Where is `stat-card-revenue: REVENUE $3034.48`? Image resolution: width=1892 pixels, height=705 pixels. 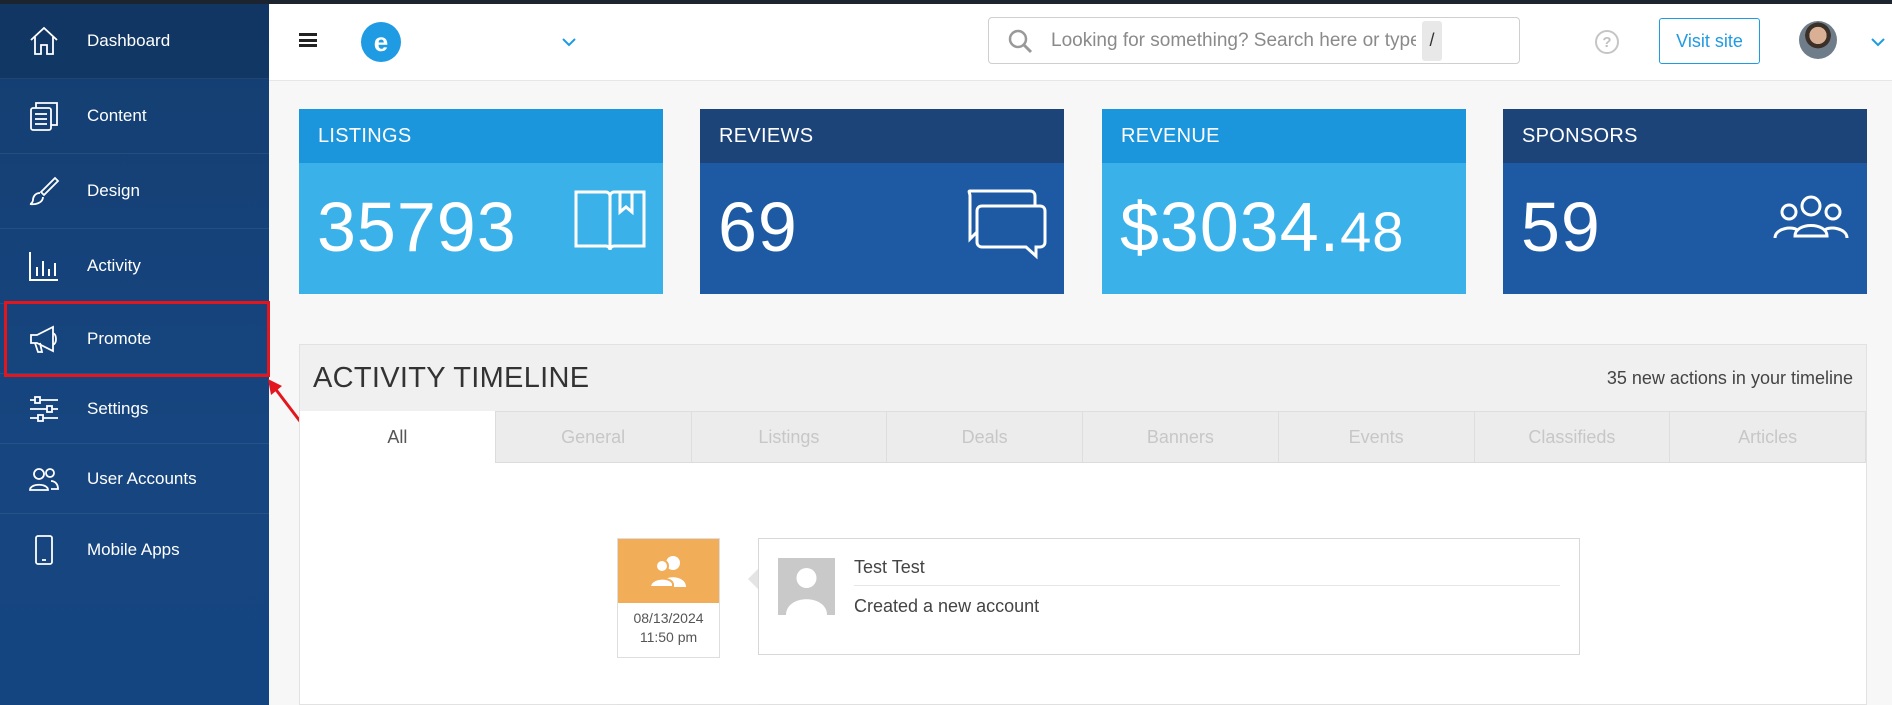 stat-card-revenue: REVENUE $3034.48 is located at coordinates (1284, 201).